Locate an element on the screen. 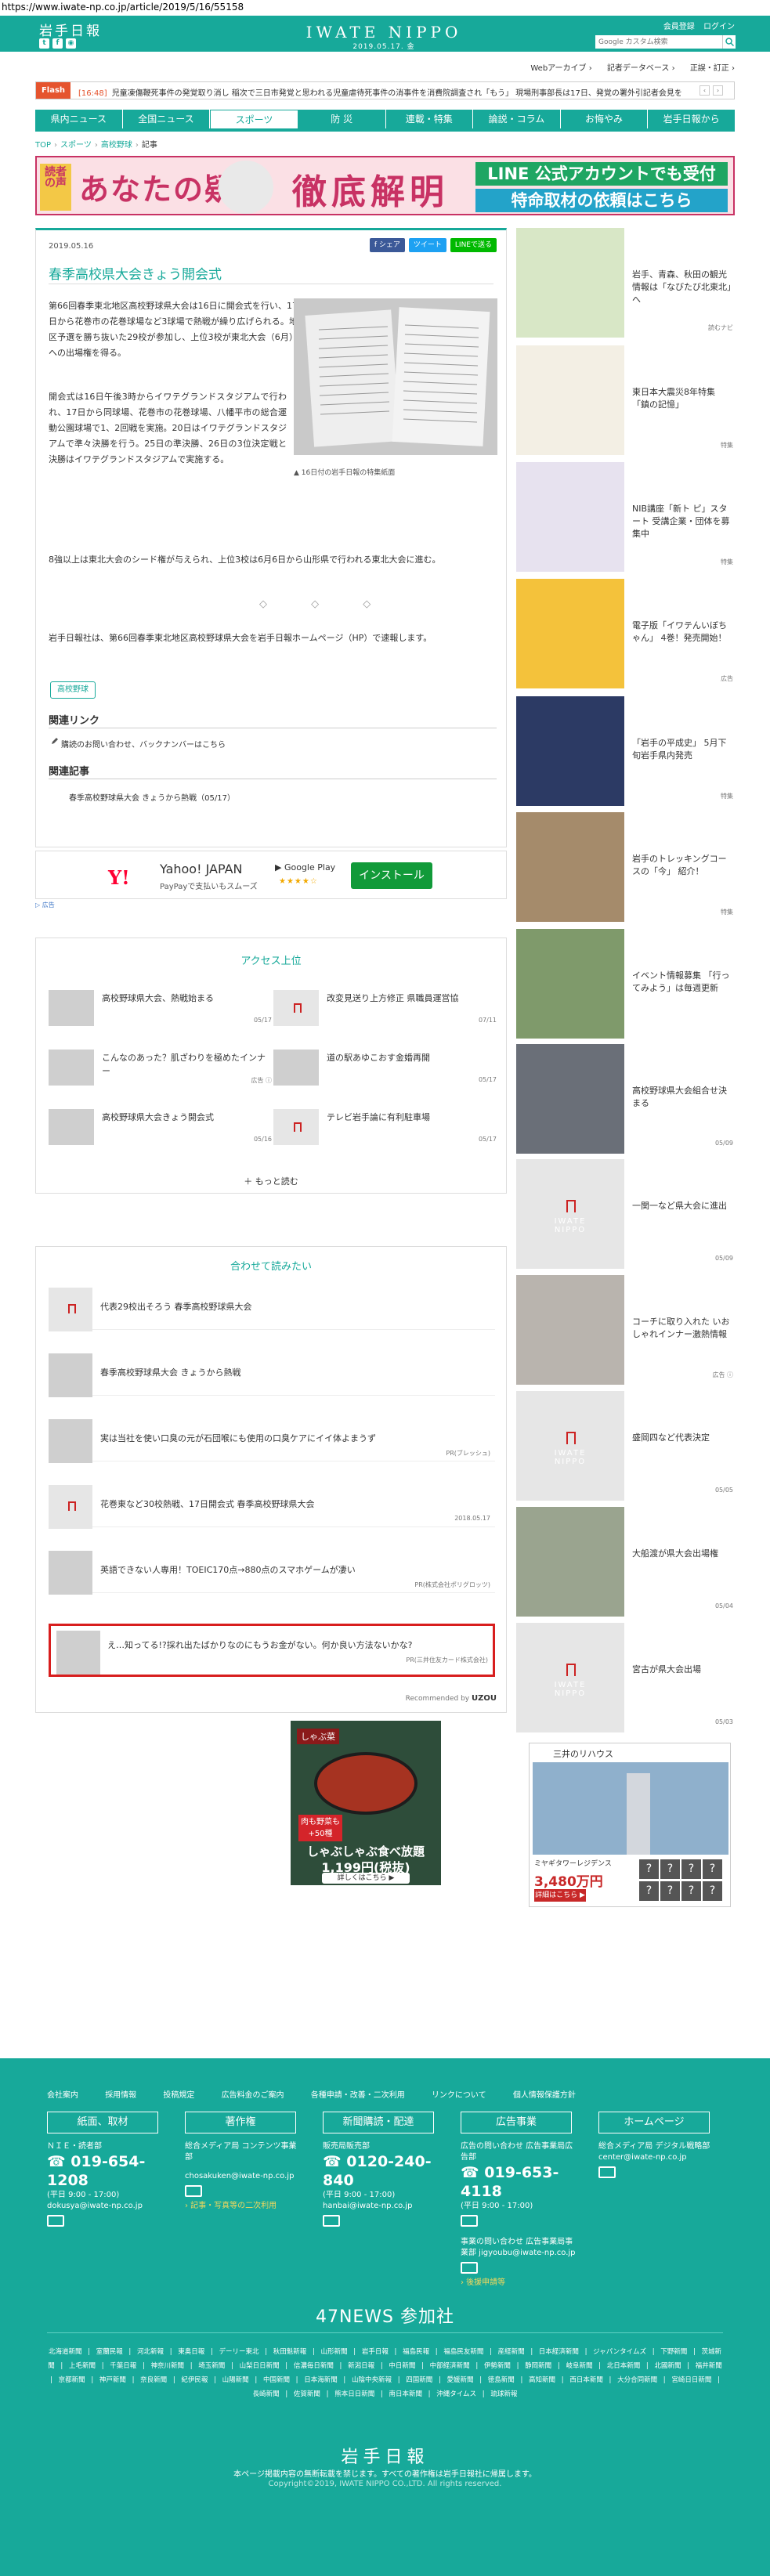 Image resolution: width=770 pixels, height=2576 pixels. sidebar-item: NIB講座「新ト ピ」スタート 受講企業・団体を募集中 特集 is located at coordinates (625, 517).